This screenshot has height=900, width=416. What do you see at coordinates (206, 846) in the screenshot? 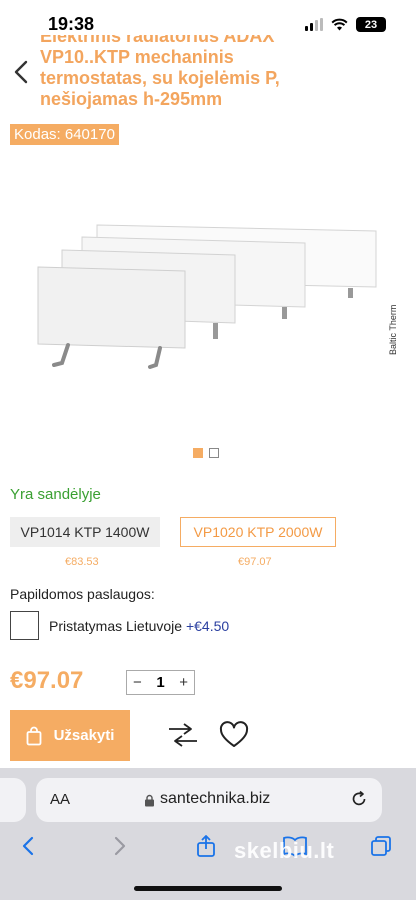
I see `share-icon` at bounding box center [206, 846].